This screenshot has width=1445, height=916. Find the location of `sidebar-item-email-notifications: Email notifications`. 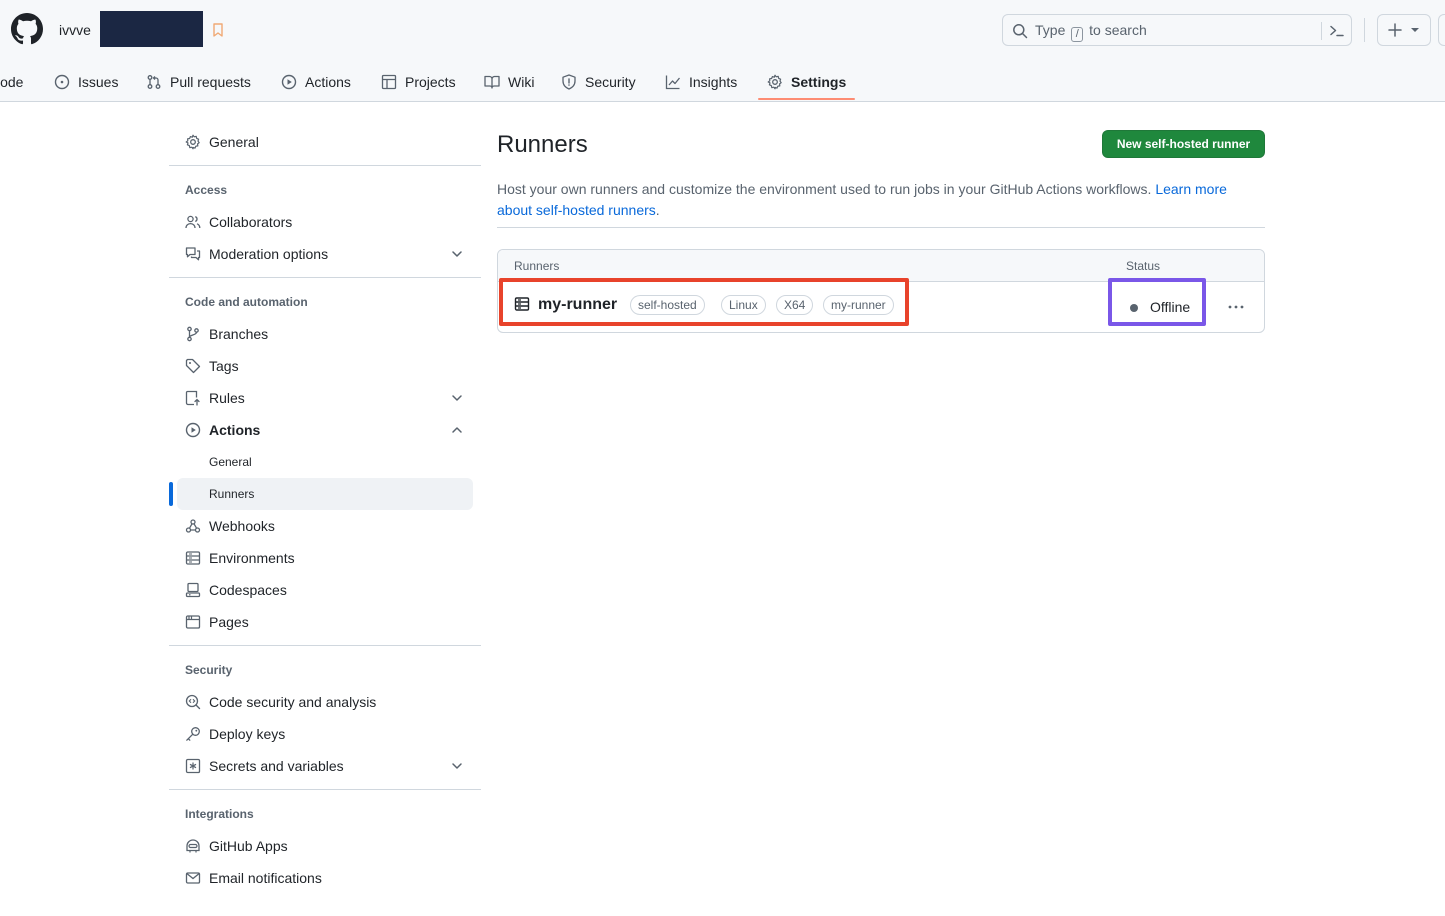

sidebar-item-email-notifications: Email notifications is located at coordinates (321, 878).